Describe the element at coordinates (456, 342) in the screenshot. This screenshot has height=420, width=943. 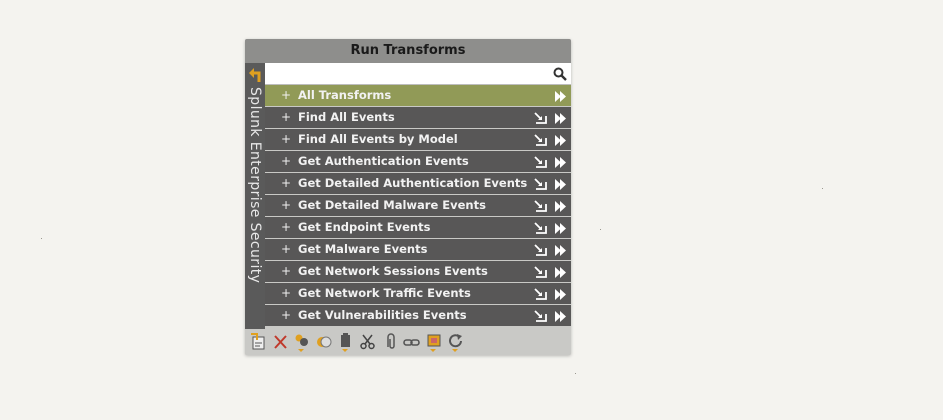
I see `refresh-icon` at that location.